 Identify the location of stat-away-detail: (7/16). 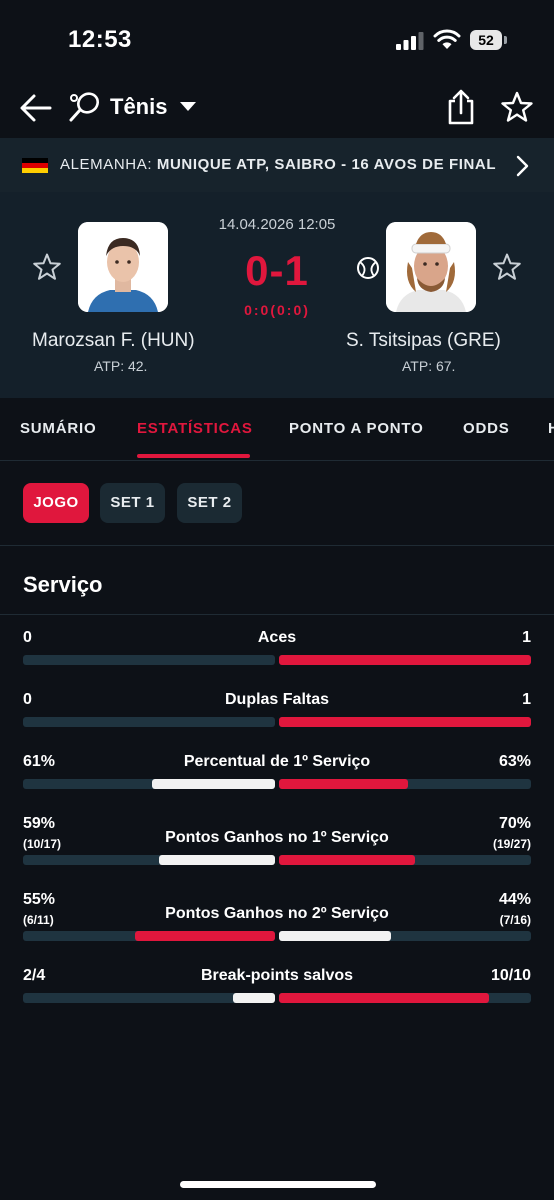
(515, 920).